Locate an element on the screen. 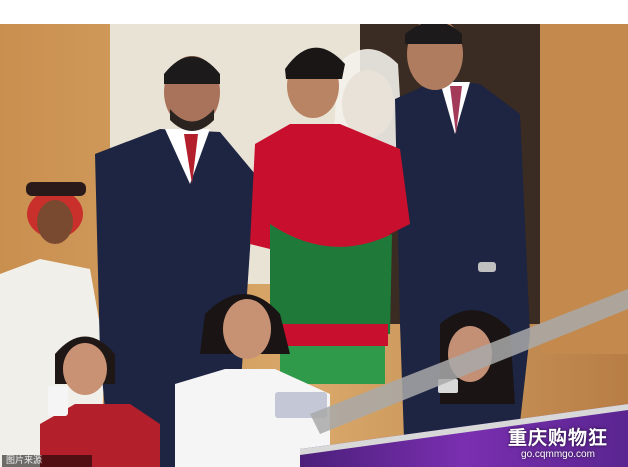 The width and height of the screenshot is (628, 467). watermark: 重庆购物狂 go.cqmmgo.com is located at coordinates (558, 444).